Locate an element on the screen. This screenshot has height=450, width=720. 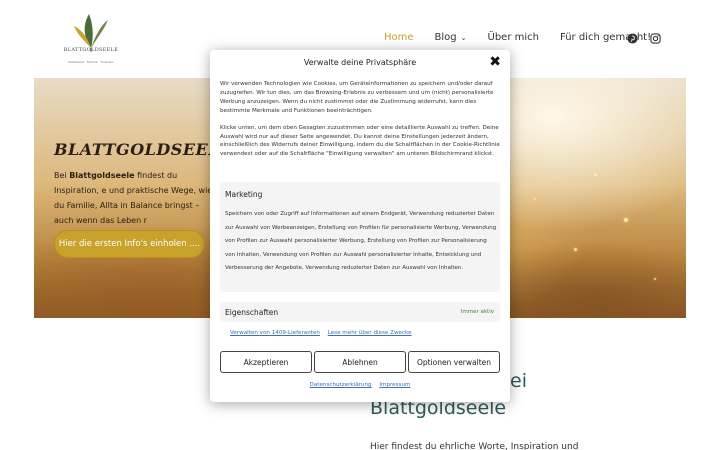
instagram-icon is located at coordinates (655, 38).